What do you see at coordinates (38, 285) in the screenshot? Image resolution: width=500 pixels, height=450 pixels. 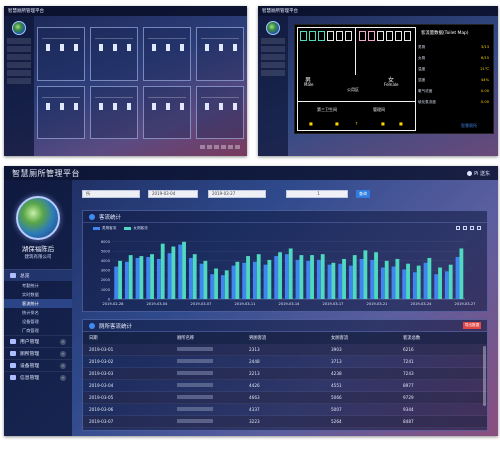 I see `sidebar-subitem: 考勤统计` at bounding box center [38, 285].